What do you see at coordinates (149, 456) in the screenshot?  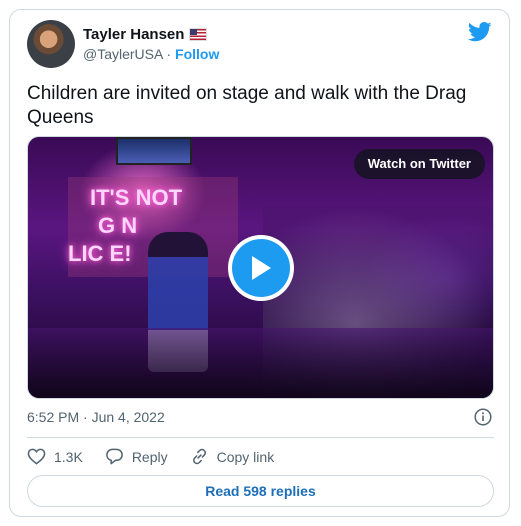 I see `reply-label: Reply` at bounding box center [149, 456].